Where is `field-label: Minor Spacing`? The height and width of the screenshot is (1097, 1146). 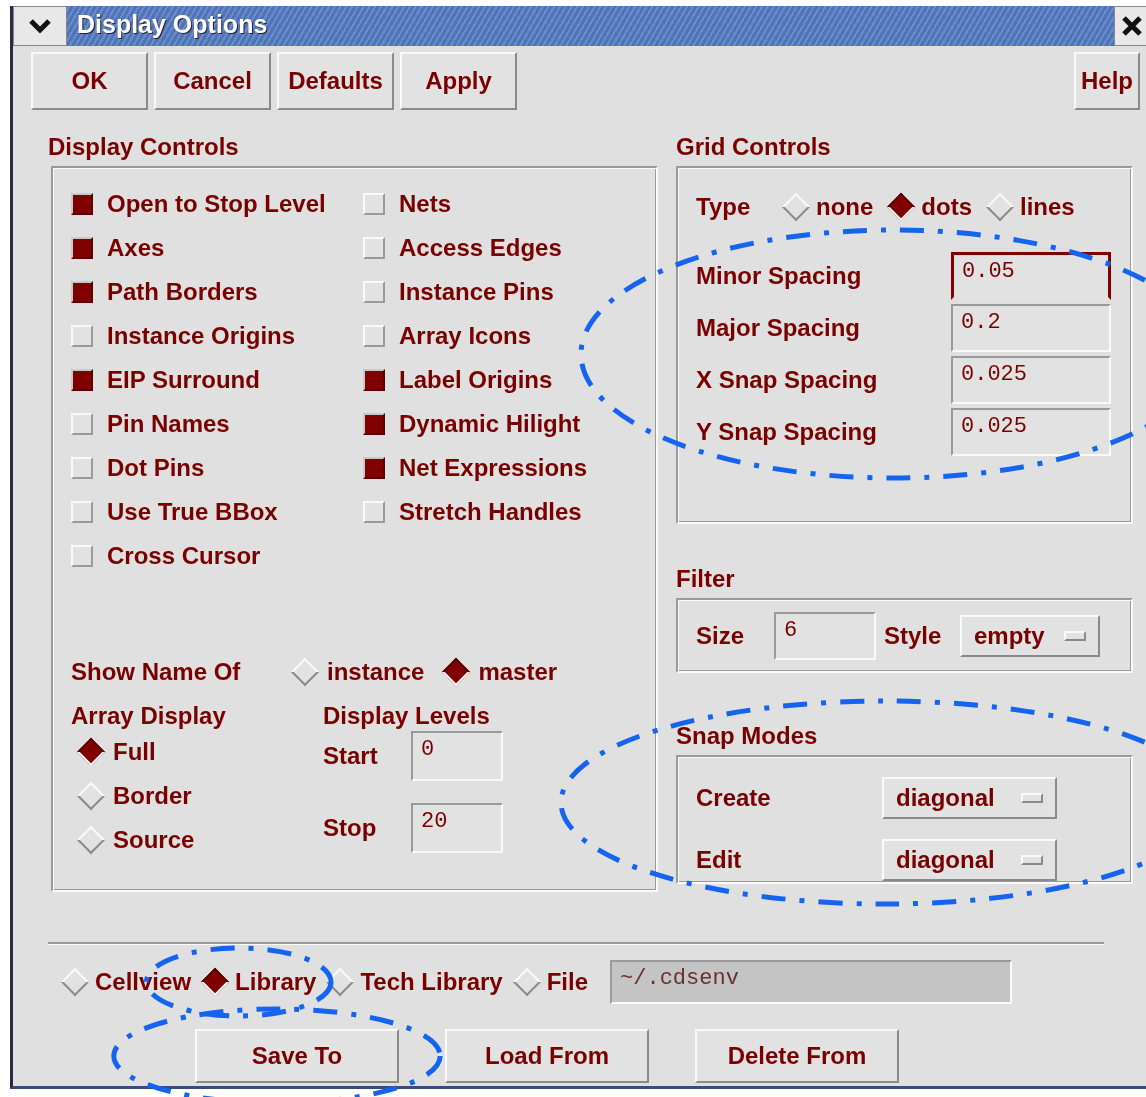
field-label: Minor Spacing is located at coordinates (779, 276).